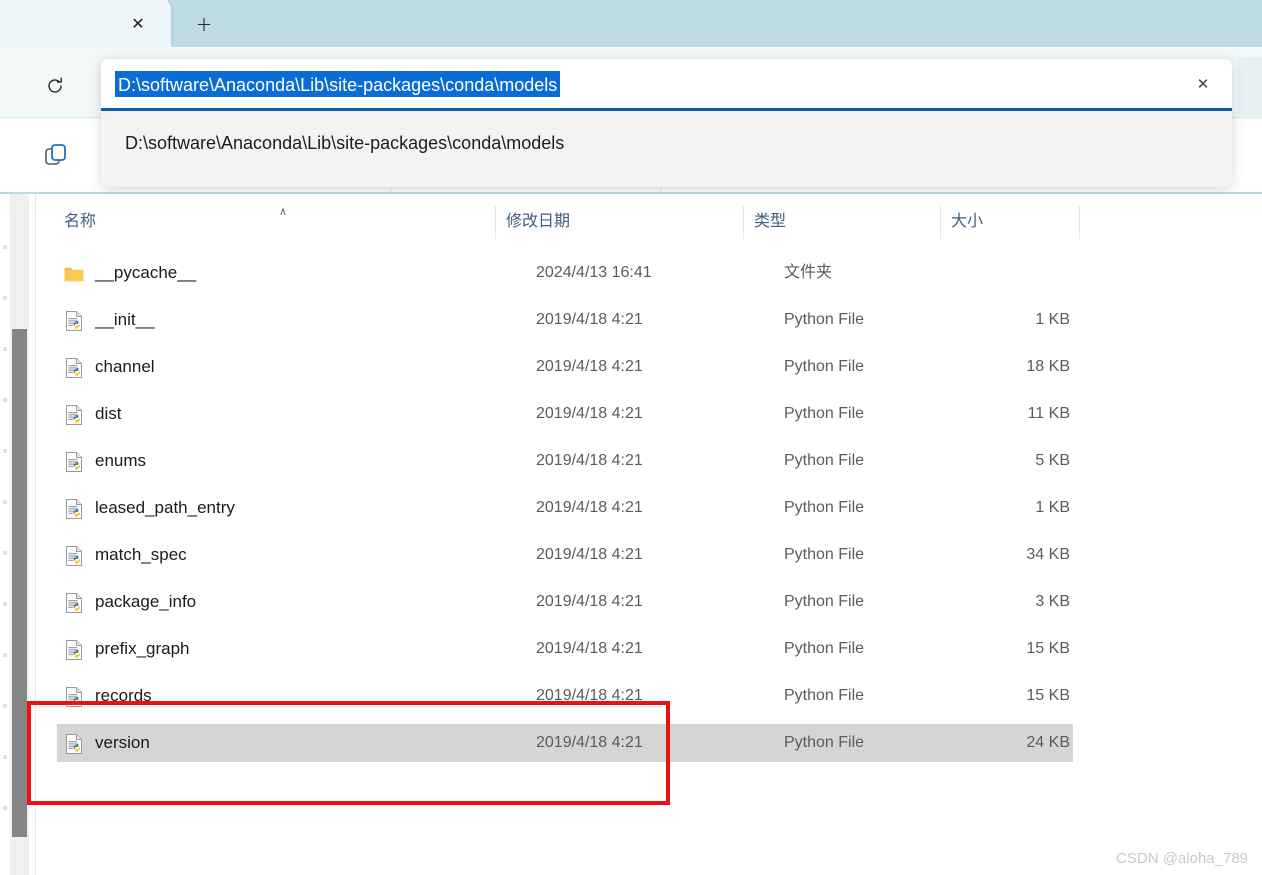 Image resolution: width=1262 pixels, height=875 pixels. I want to click on table-row: version 2019/4/18 4:21 Python File 24 KB, so click(565, 743).